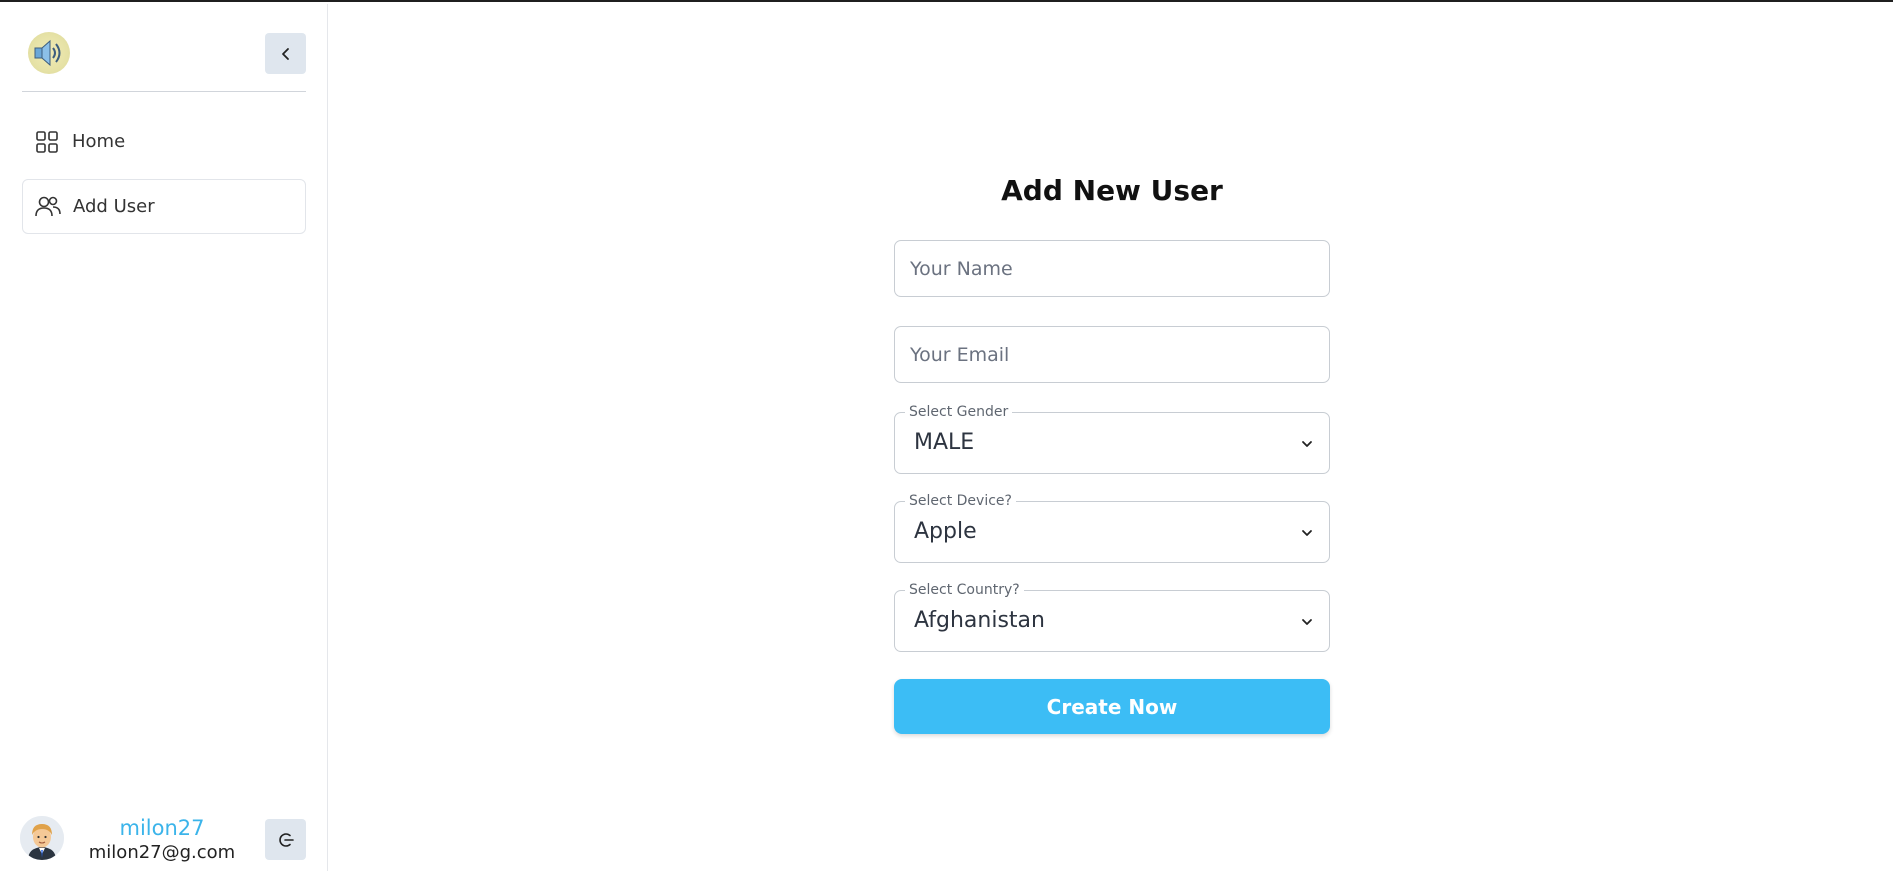 This screenshot has height=871, width=1893. What do you see at coordinates (48, 207) in the screenshot?
I see `users-icon` at bounding box center [48, 207].